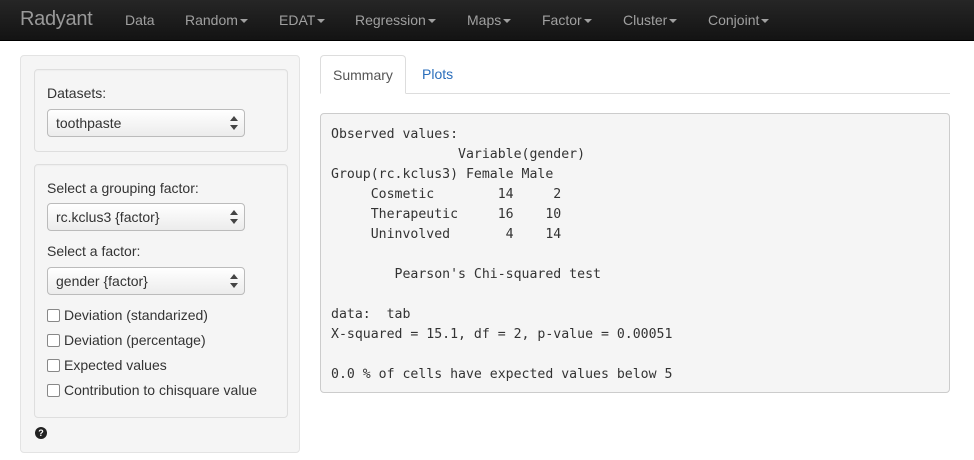 This screenshot has width=974, height=460. I want to click on tab-plots-label: Plots, so click(438, 74).